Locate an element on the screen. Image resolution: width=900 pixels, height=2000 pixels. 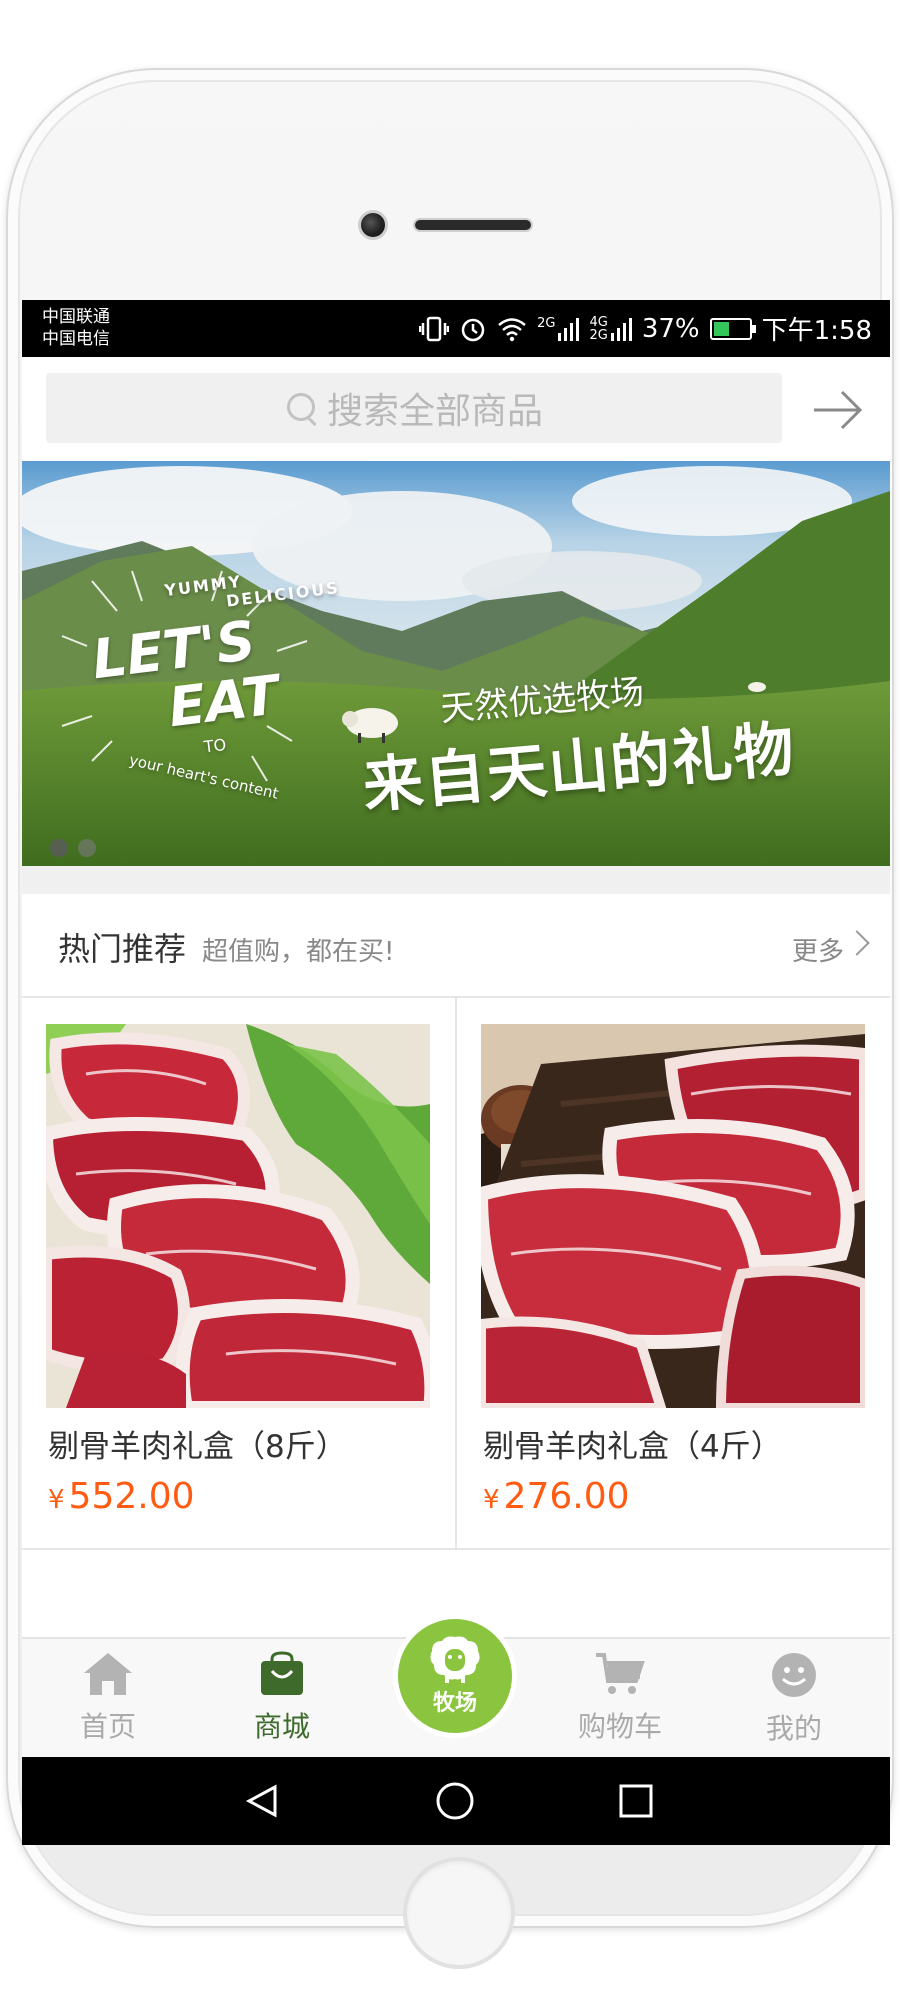
arrow-right-icon is located at coordinates (838, 410).